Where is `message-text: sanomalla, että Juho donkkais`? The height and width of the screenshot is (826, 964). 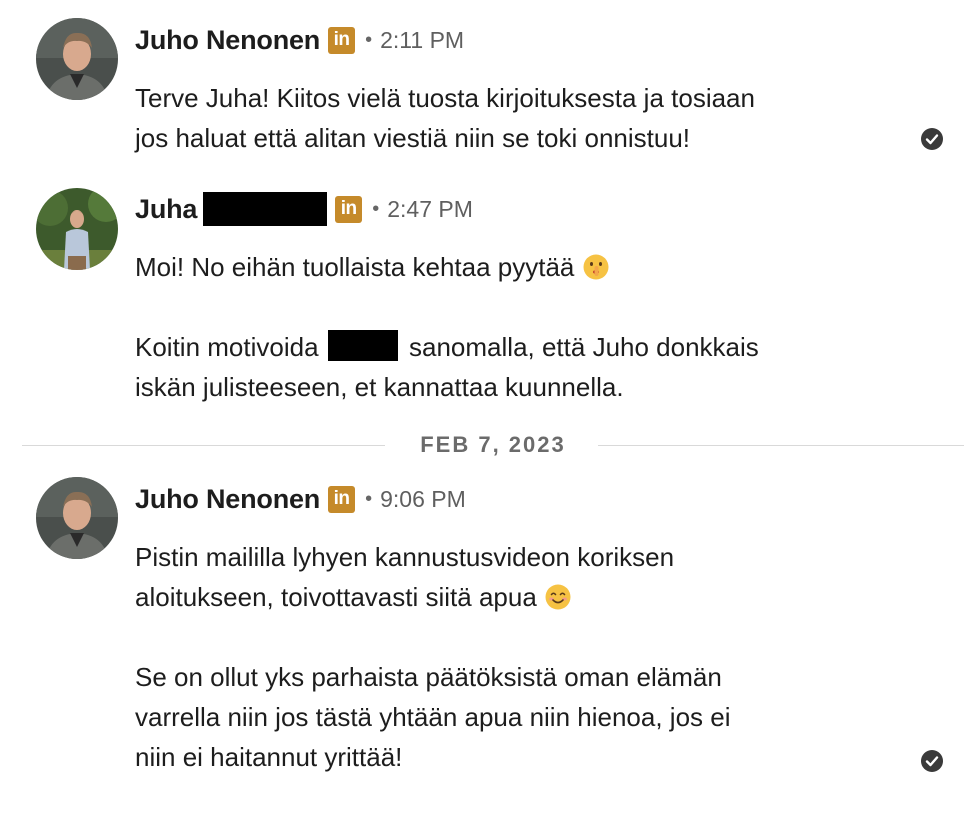
message-text: sanomalla, että Juho donkkais is located at coordinates (584, 347).